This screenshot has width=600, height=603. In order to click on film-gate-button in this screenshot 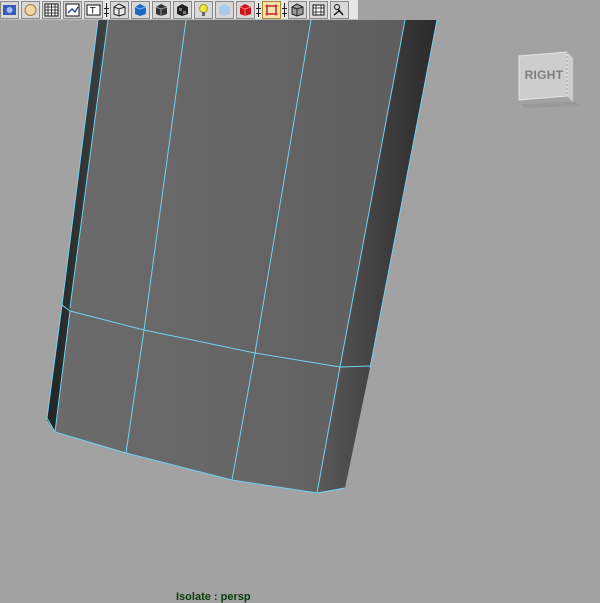, I will do `click(72, 9)`.